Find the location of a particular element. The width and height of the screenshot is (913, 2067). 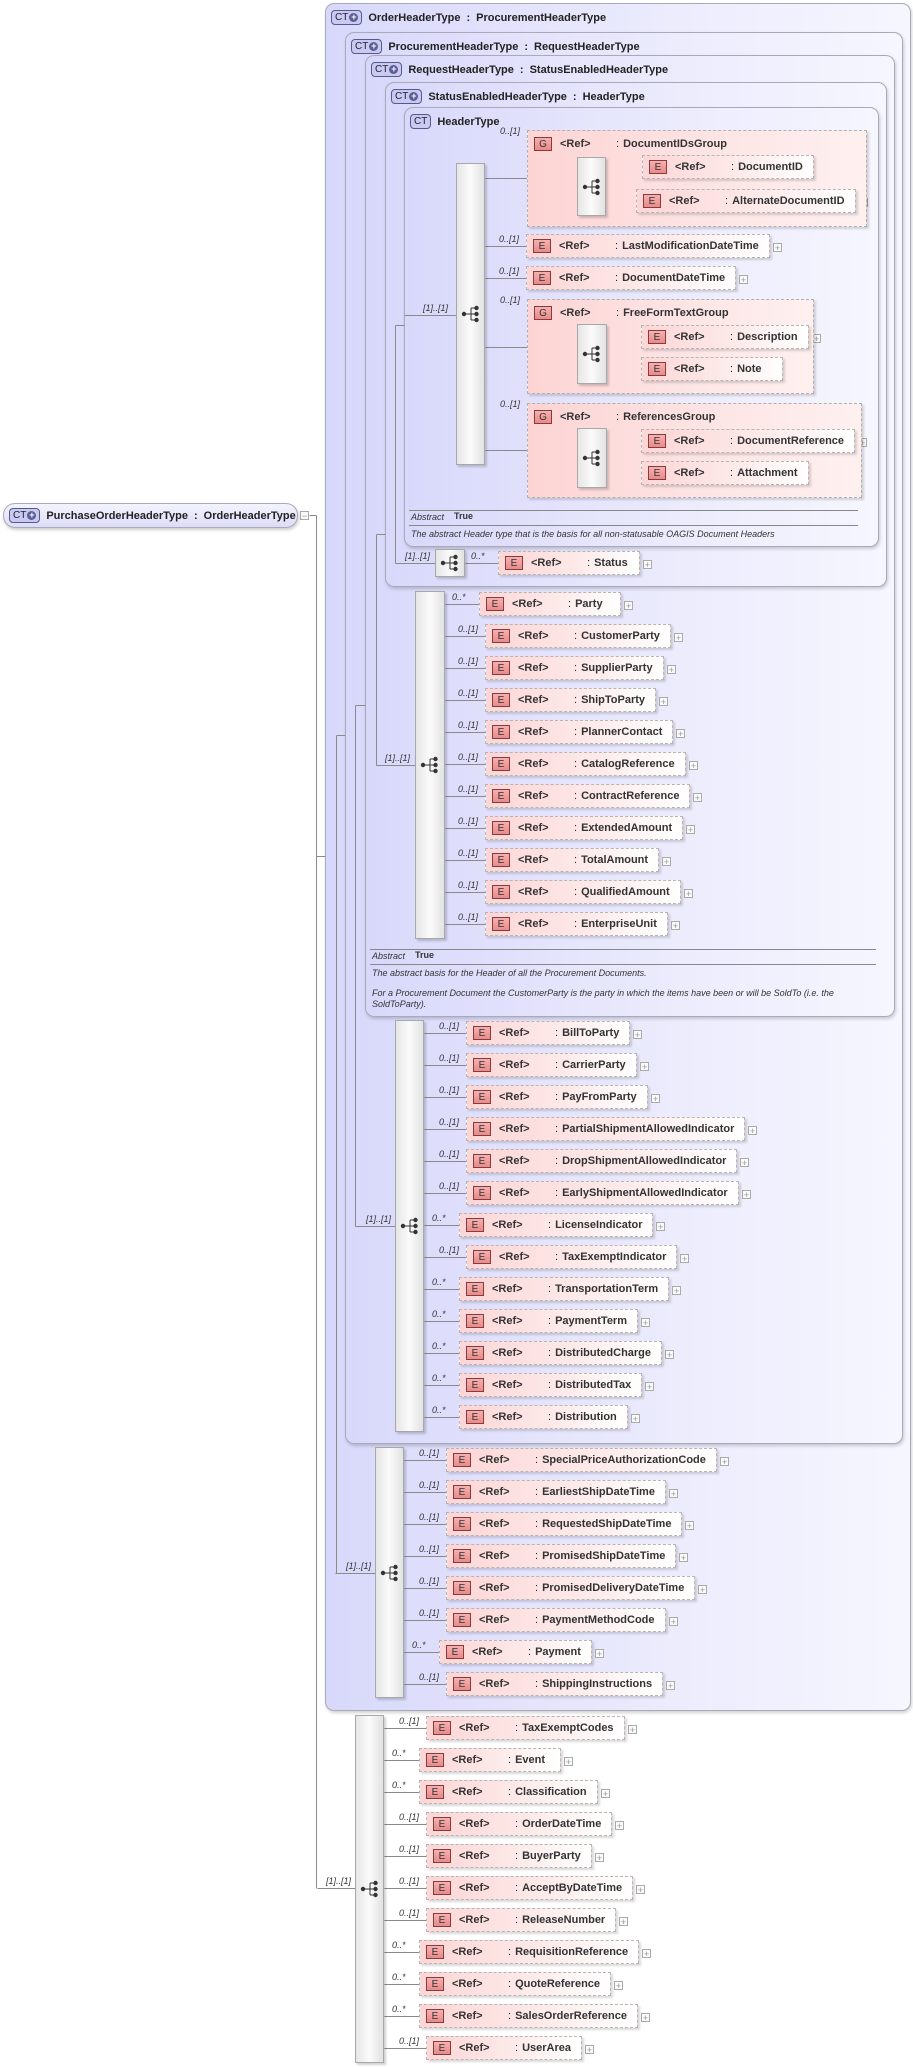

element-partialshipmentallowedindicator: E <Ref>: PartialShipmentAllowedIndicator is located at coordinates (606, 1129).